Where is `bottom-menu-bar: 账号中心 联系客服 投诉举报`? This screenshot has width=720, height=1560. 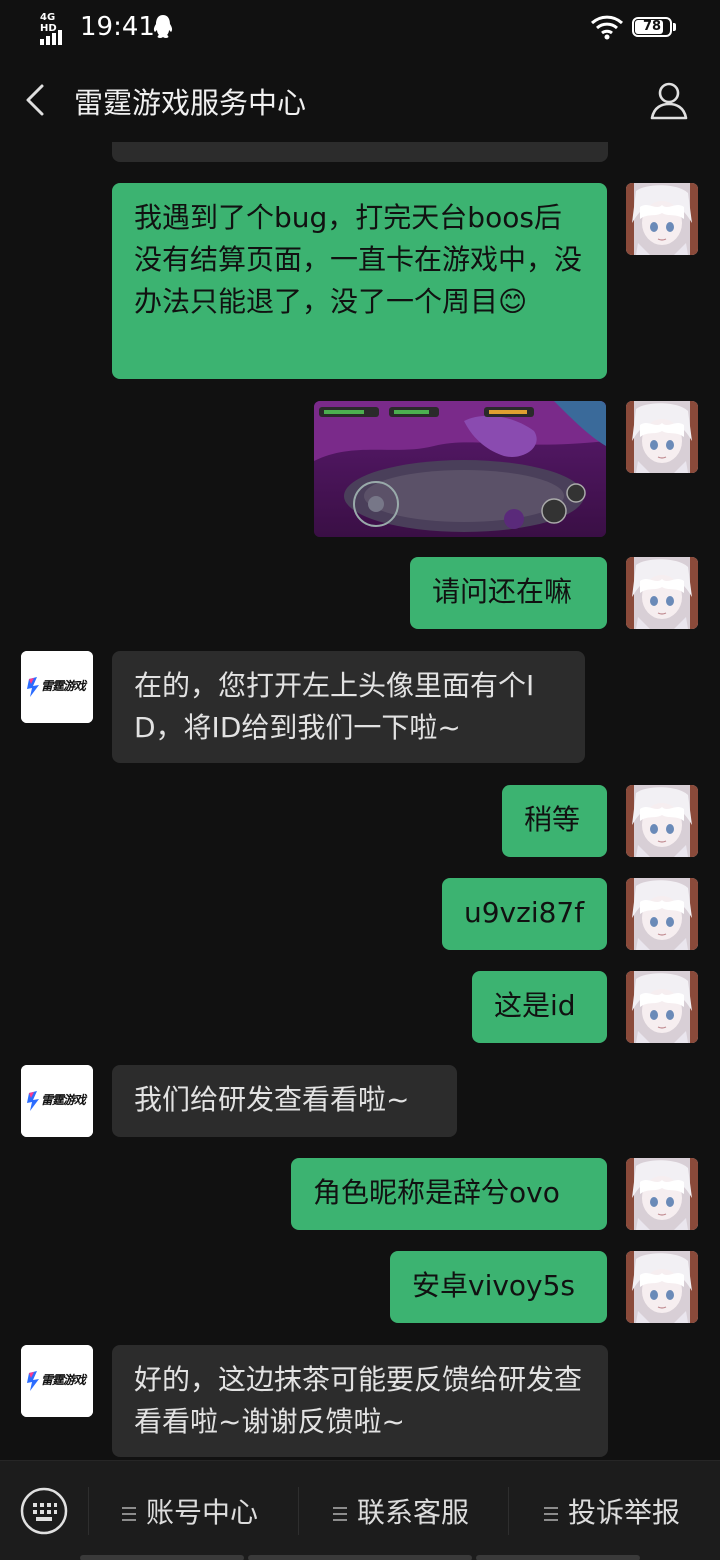
bottom-menu-bar: 账号中心 联系客服 投诉举报 is located at coordinates (360, 1510).